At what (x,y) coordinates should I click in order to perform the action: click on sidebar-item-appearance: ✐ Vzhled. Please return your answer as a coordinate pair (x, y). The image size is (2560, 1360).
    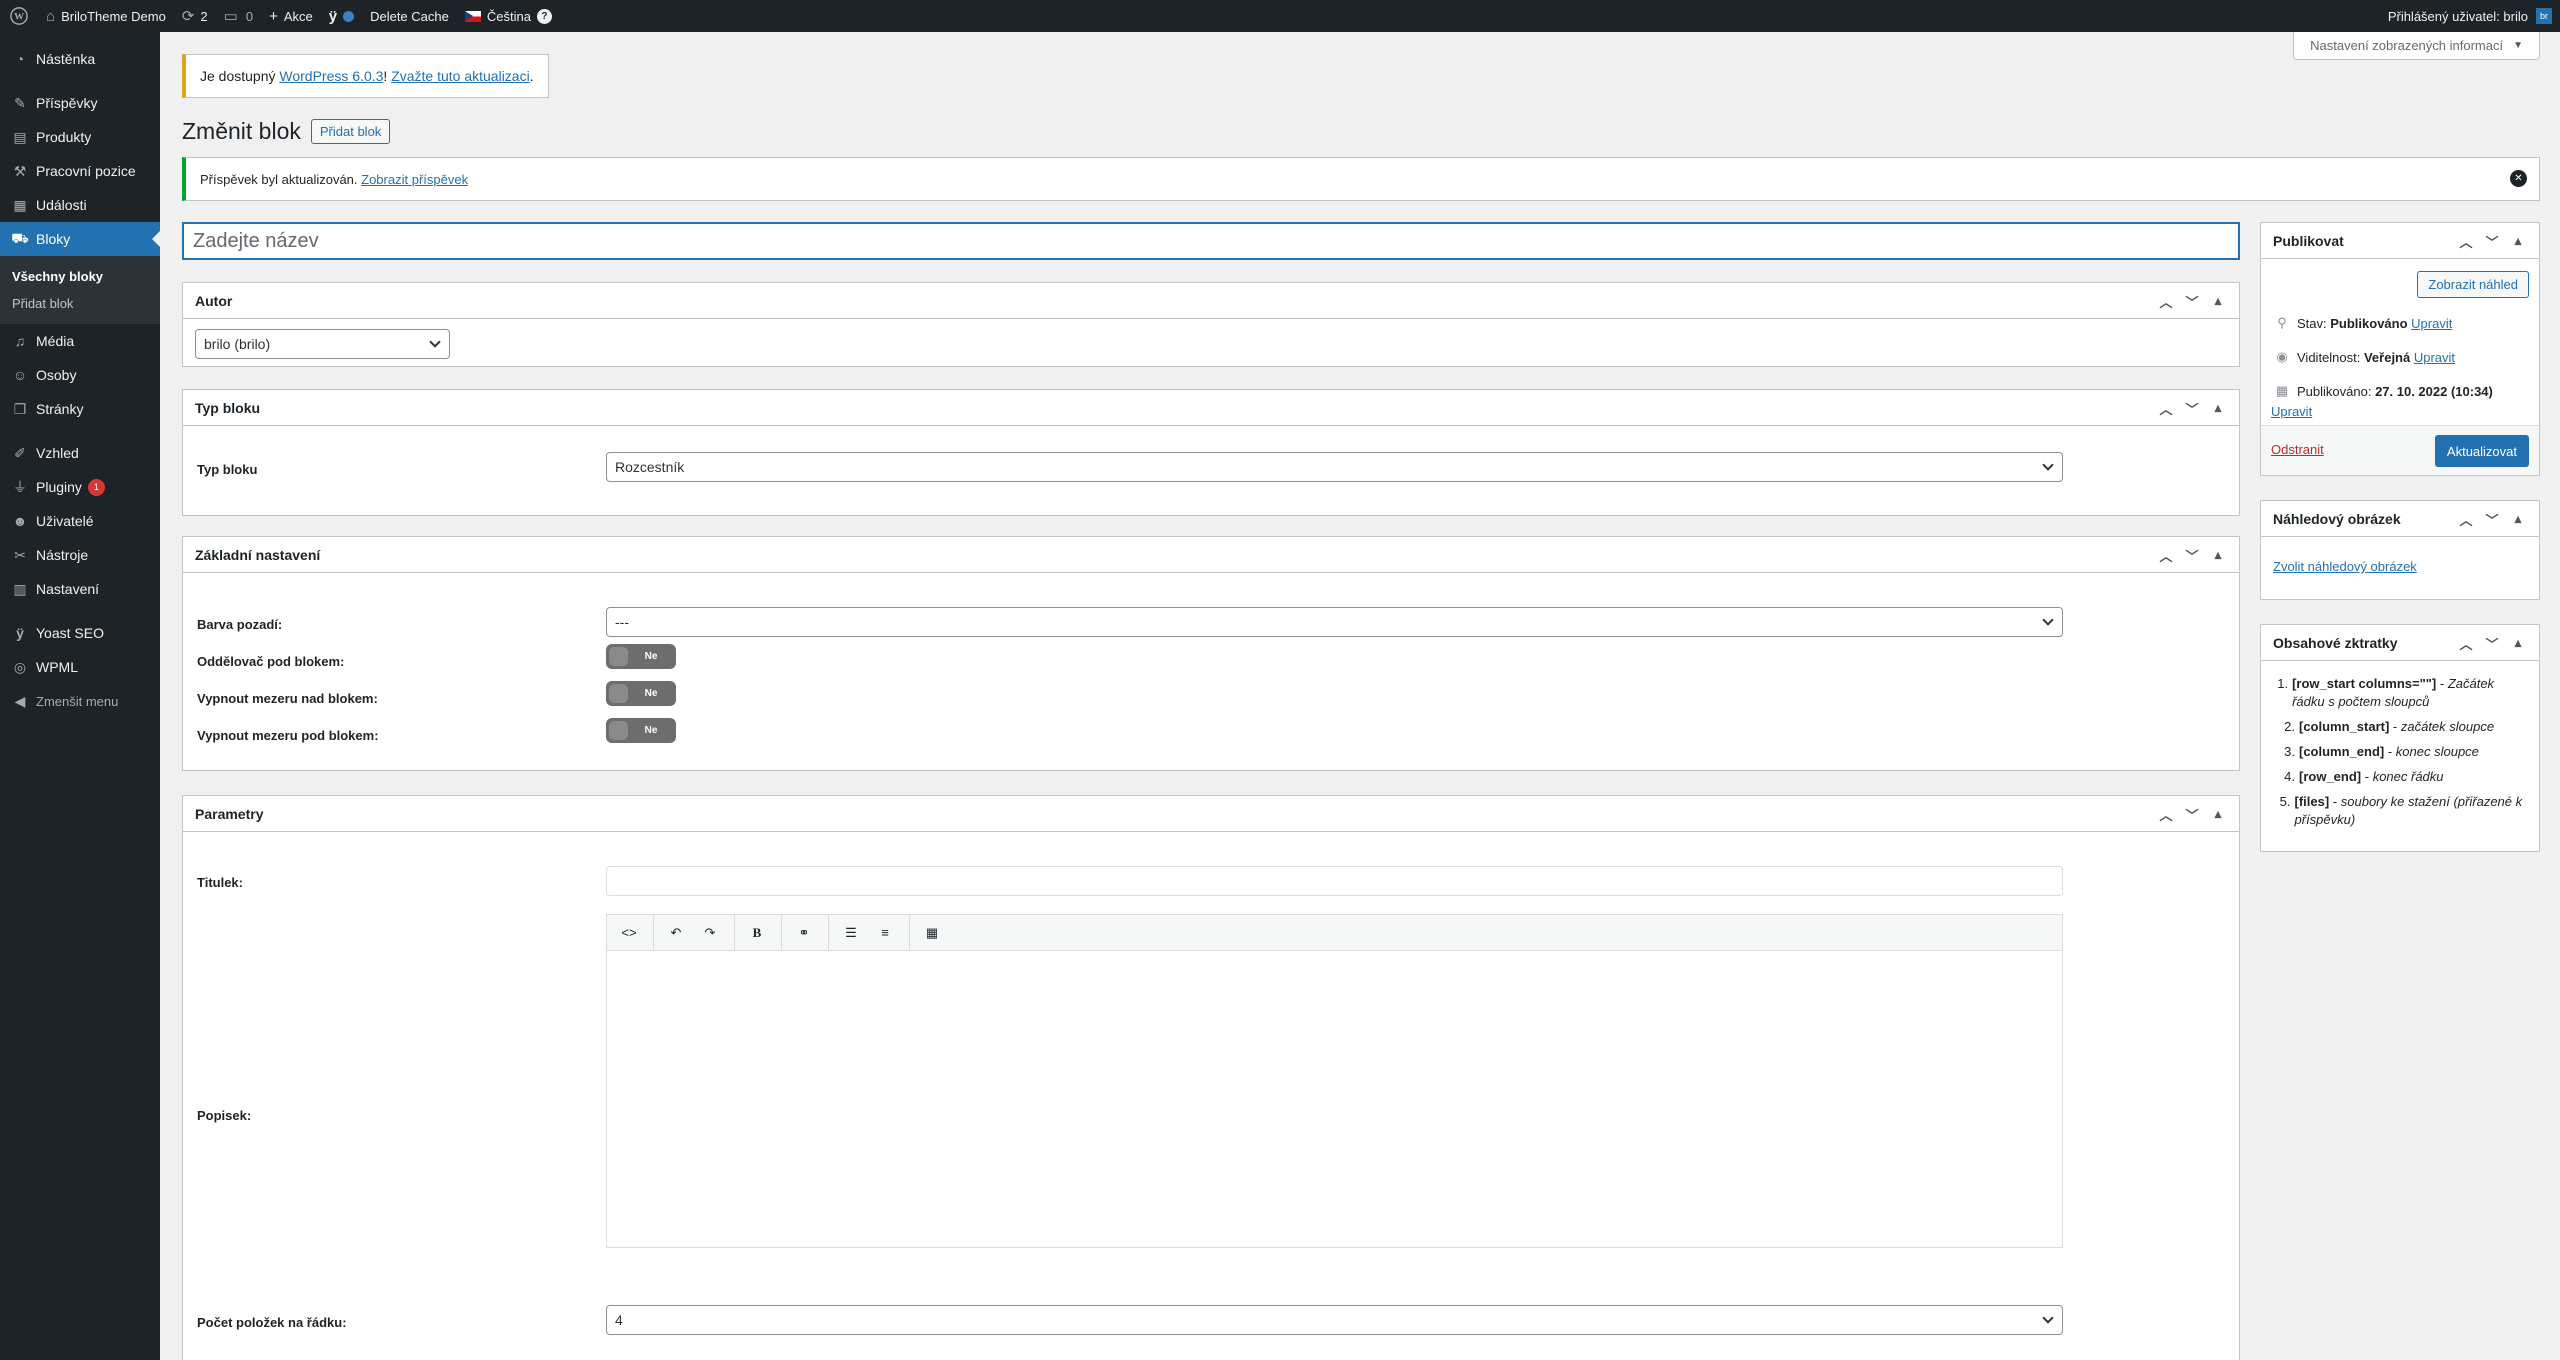
    Looking at the image, I should click on (80, 453).